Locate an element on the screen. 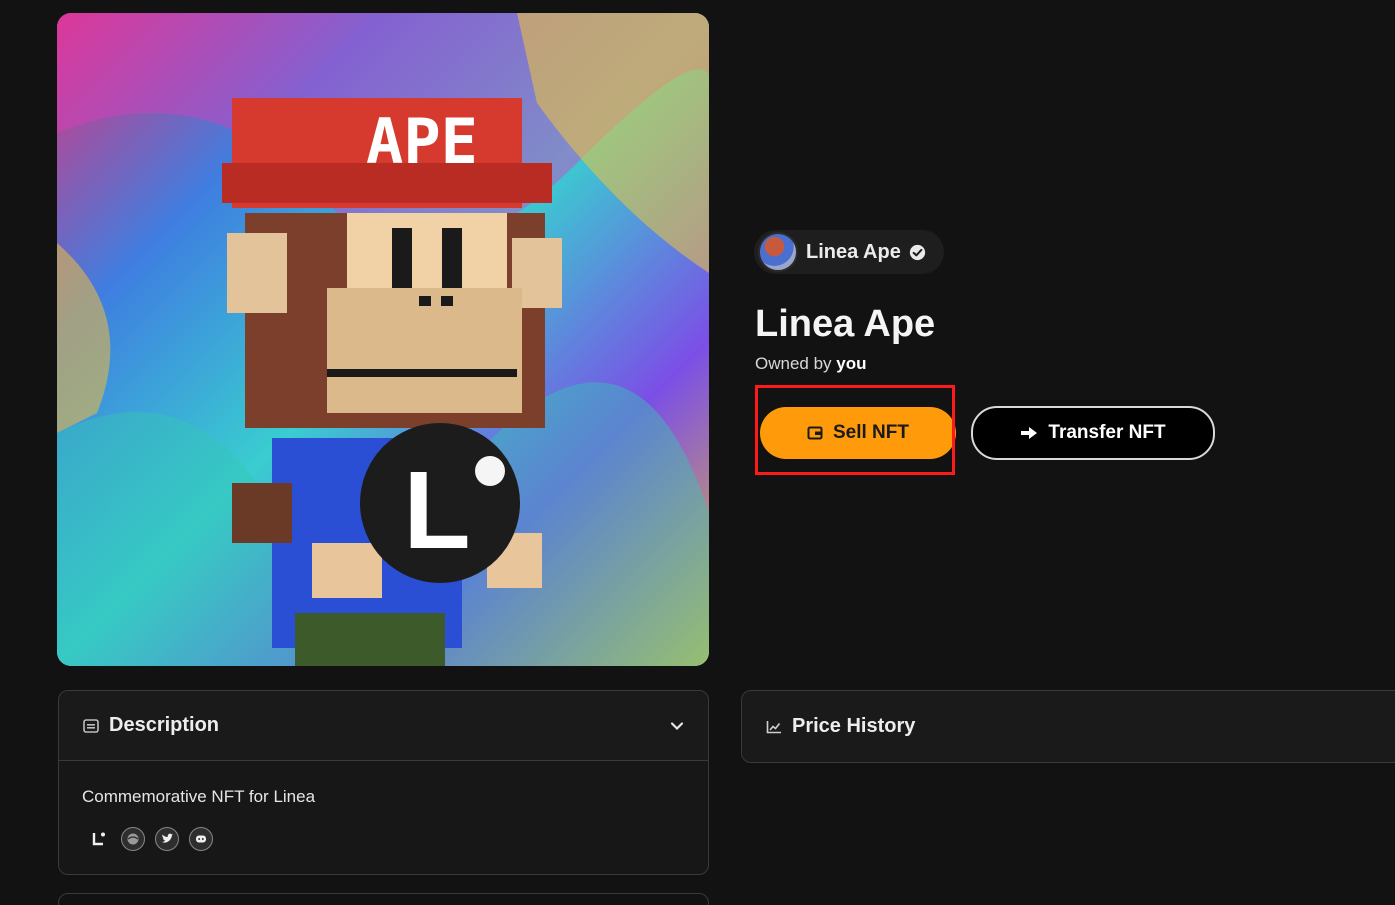 The image size is (1395, 905). price-history-header: Price History is located at coordinates (1068, 726).